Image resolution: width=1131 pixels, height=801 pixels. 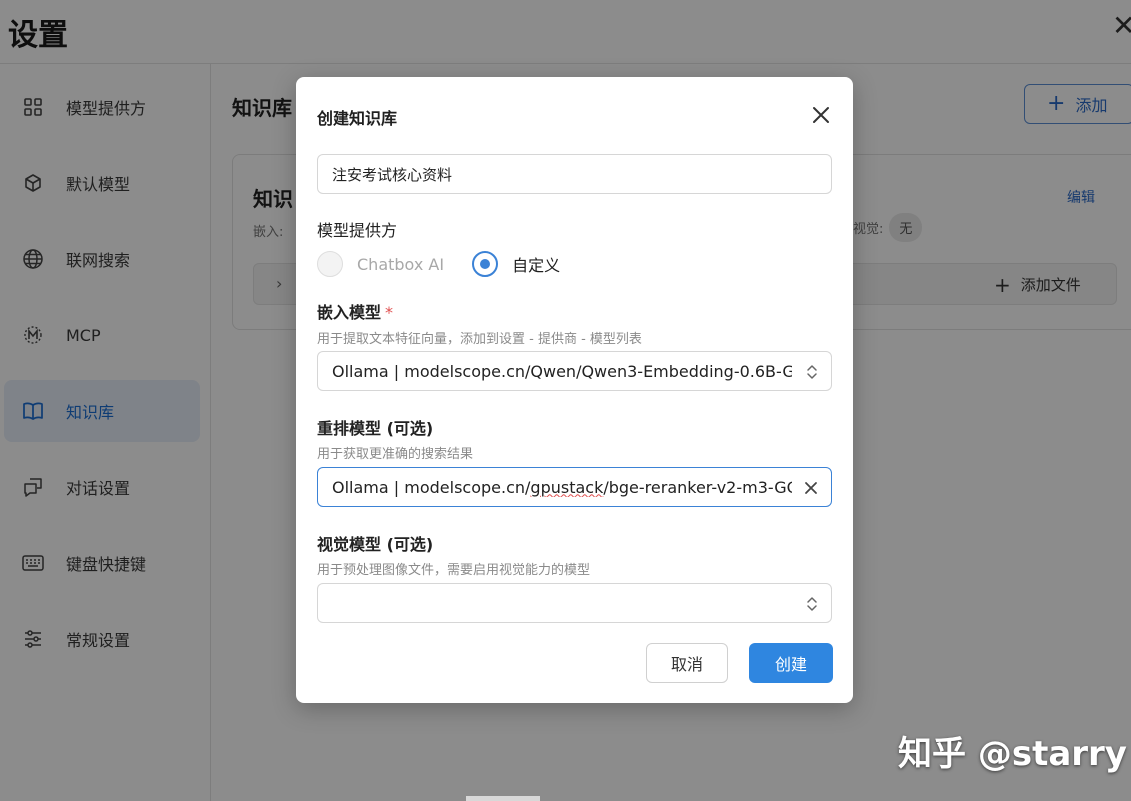 I want to click on vision-model-select, so click(x=574, y=603).